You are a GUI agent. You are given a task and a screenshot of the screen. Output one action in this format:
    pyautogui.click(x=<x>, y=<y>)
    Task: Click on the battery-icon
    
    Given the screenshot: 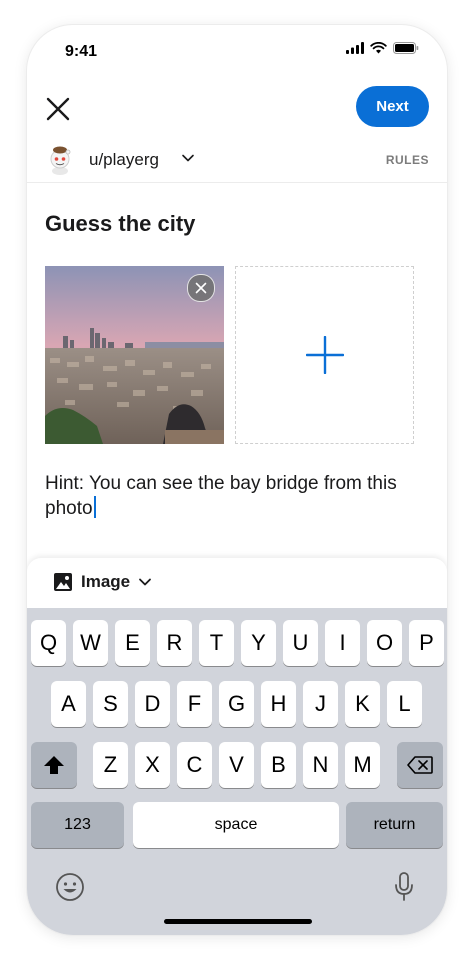 What is the action you would take?
    pyautogui.click(x=406, y=48)
    